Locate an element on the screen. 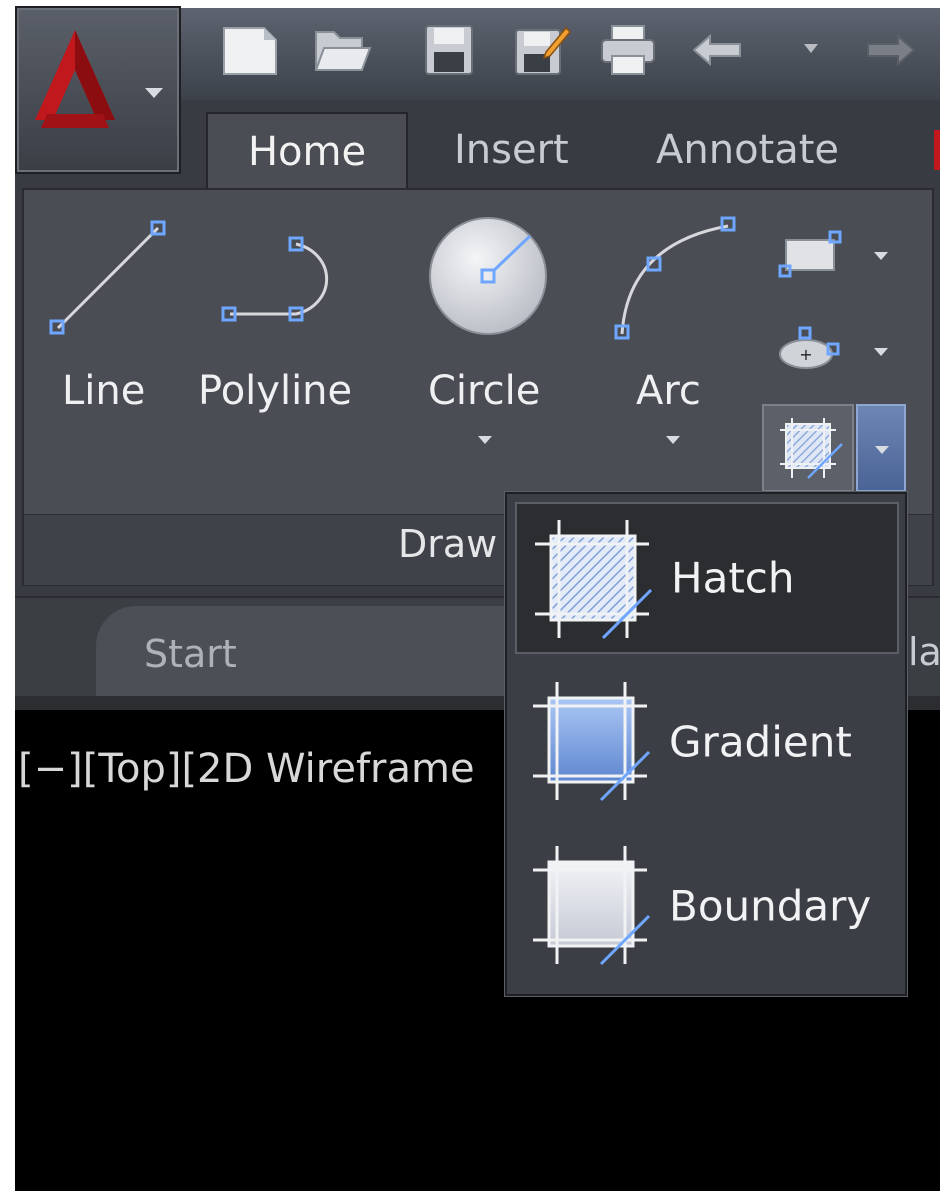  hatch-dropdown-arrow-icon is located at coordinates (882, 450).